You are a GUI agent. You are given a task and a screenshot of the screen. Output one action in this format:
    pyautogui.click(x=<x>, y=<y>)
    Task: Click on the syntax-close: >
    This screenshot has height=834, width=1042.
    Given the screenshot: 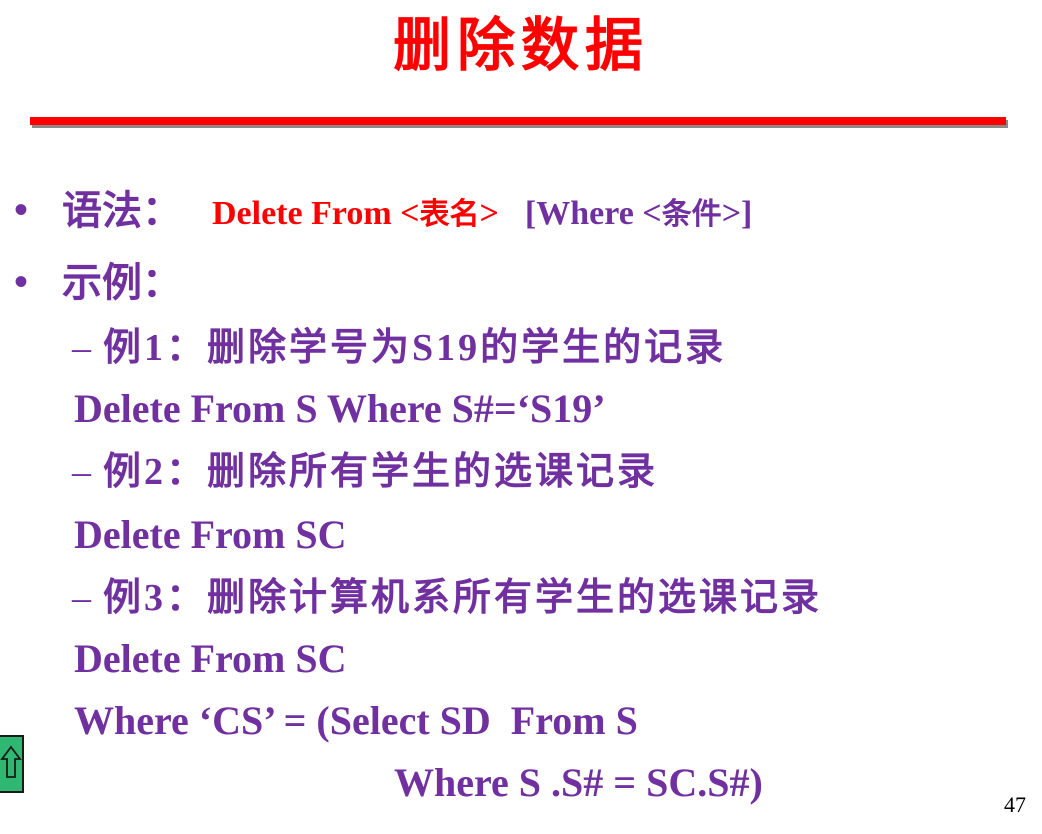 What is the action you would take?
    pyautogui.click(x=489, y=213)
    